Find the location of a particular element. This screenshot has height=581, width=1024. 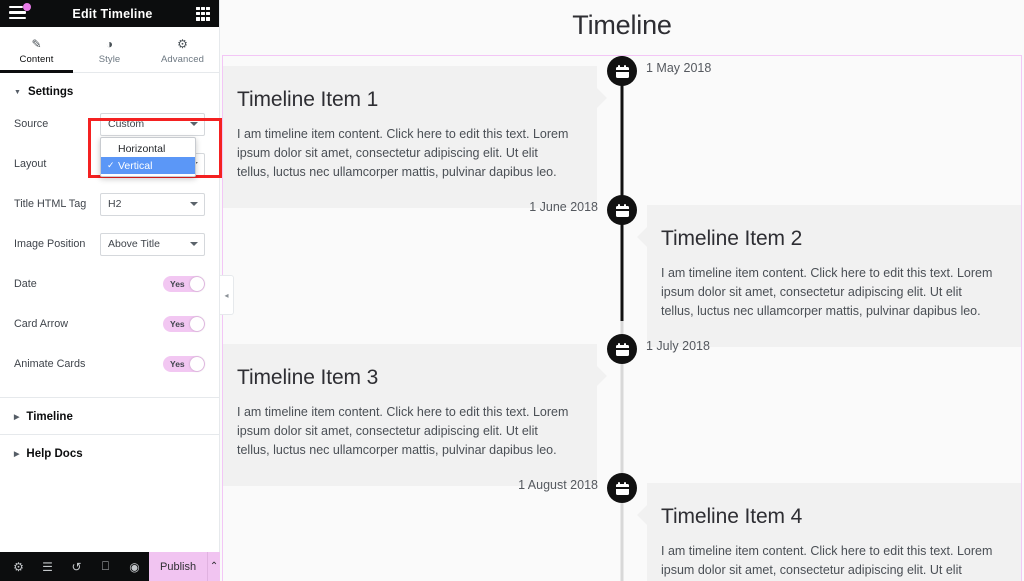

publish-options-caret-icon: ⌃ is located at coordinates (213, 566).